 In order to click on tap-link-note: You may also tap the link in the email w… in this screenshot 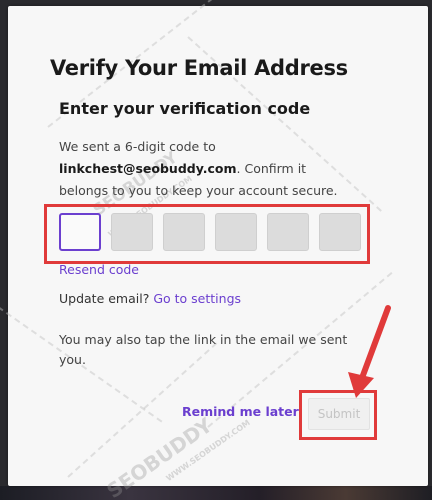, I will do `click(203, 349)`.